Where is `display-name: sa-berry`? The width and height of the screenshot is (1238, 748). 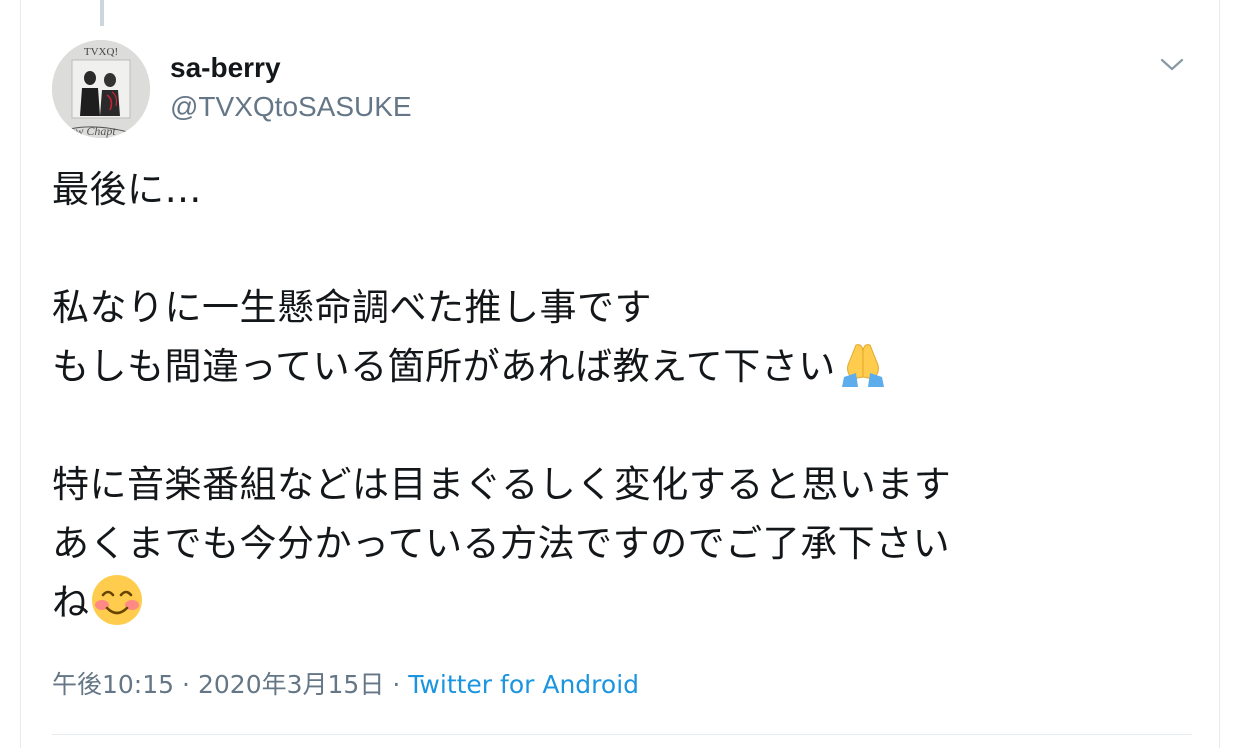
display-name: sa-berry is located at coordinates (225, 68).